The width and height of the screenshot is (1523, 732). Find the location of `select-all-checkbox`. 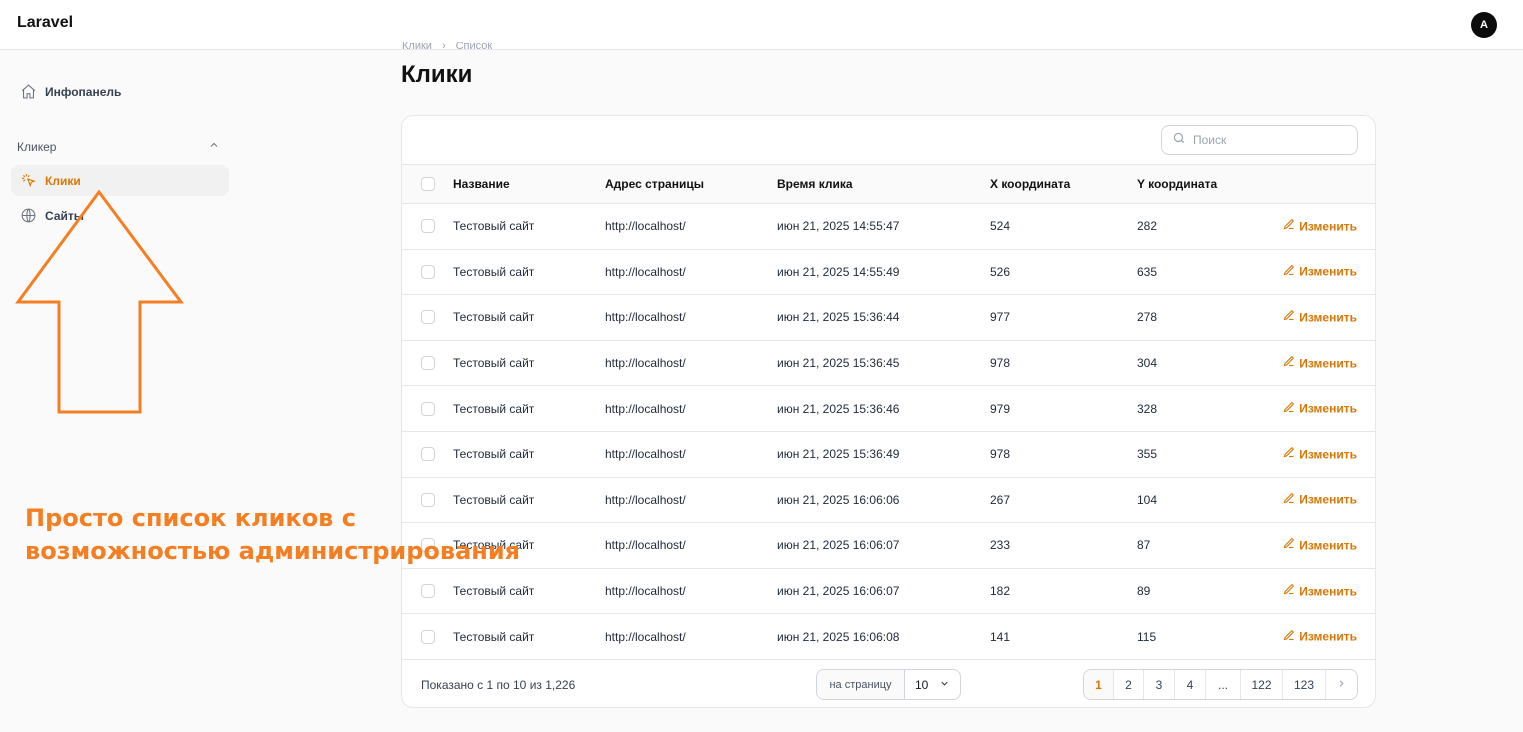

select-all-checkbox is located at coordinates (428, 184).